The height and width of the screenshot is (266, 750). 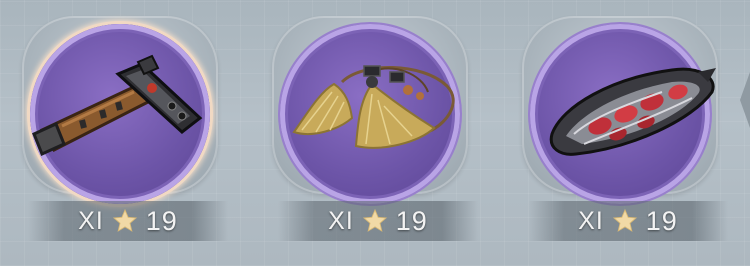 What do you see at coordinates (632, 111) in the screenshot?
I see `crimson-claw-icon` at bounding box center [632, 111].